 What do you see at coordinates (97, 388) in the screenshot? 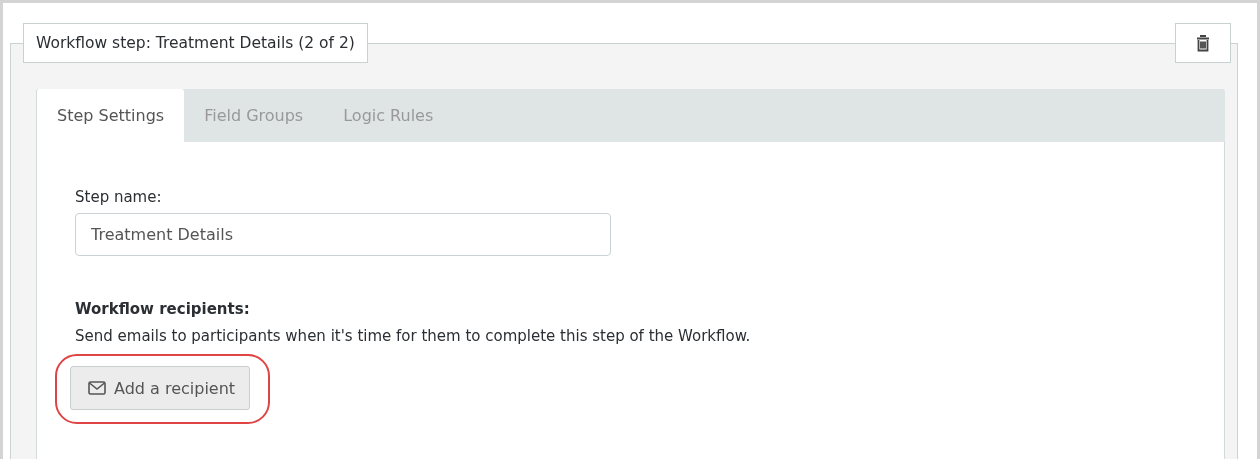
I see `envelope-icon` at bounding box center [97, 388].